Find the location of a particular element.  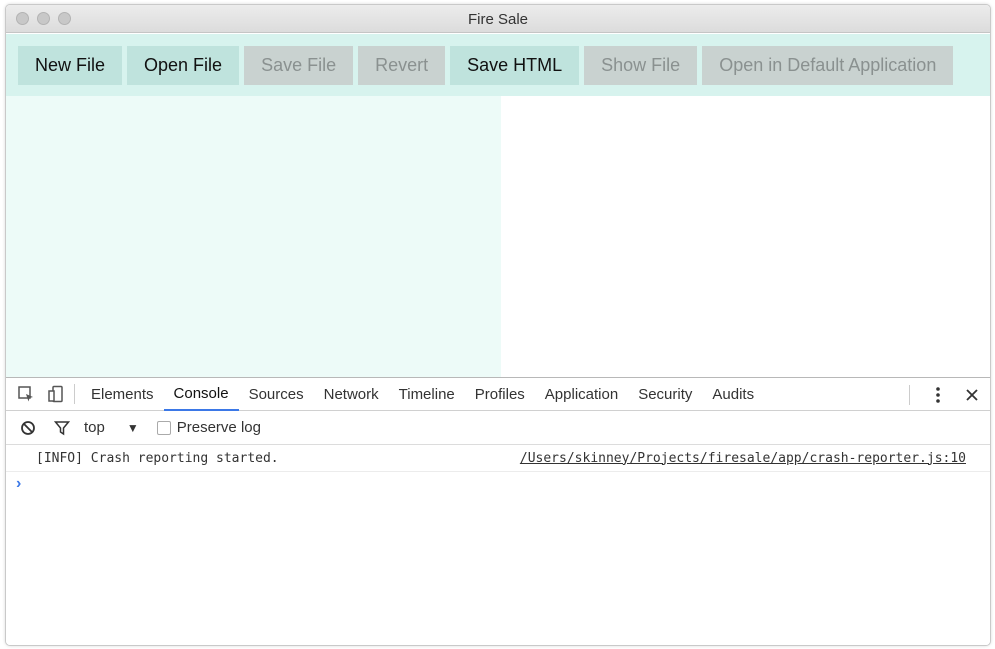

devtools-right-controls is located at coordinates (943, 394).